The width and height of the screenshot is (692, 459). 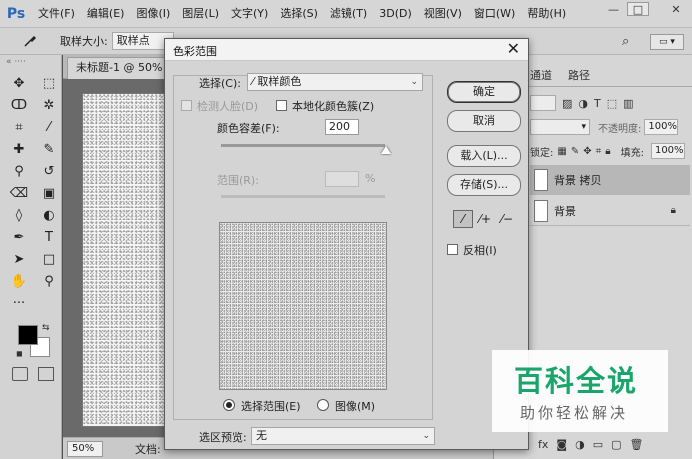 What do you see at coordinates (580, 444) in the screenshot?
I see `adjustment-layer-icon: ◑` at bounding box center [580, 444].